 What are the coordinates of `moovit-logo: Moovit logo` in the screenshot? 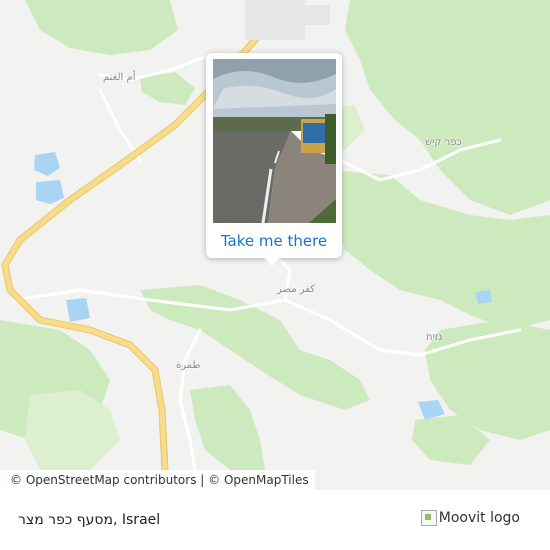 It's located at (470, 518).